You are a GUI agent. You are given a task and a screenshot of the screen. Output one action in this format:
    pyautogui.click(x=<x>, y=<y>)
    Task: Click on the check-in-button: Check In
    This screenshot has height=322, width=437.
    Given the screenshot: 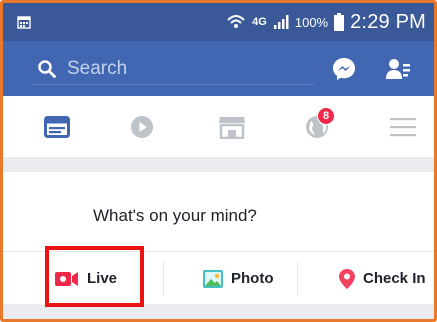 What is the action you would take?
    pyautogui.click(x=382, y=278)
    